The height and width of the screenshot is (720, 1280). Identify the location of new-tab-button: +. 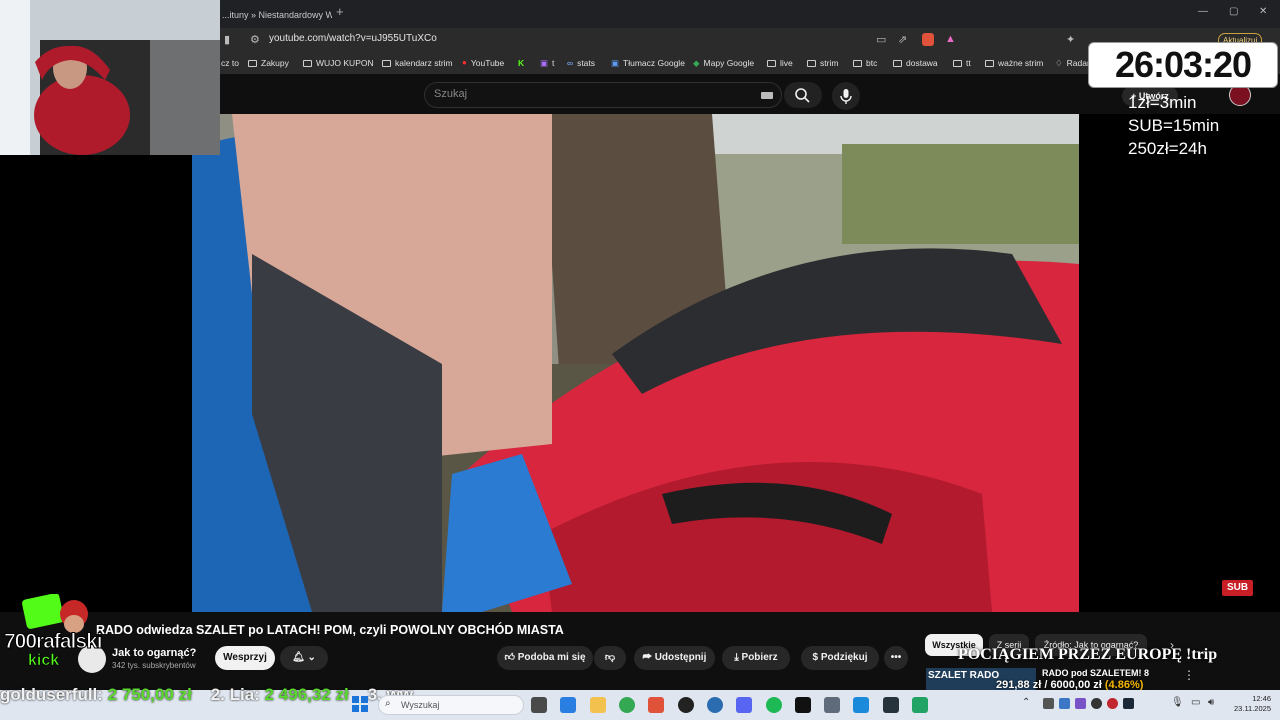
(340, 11).